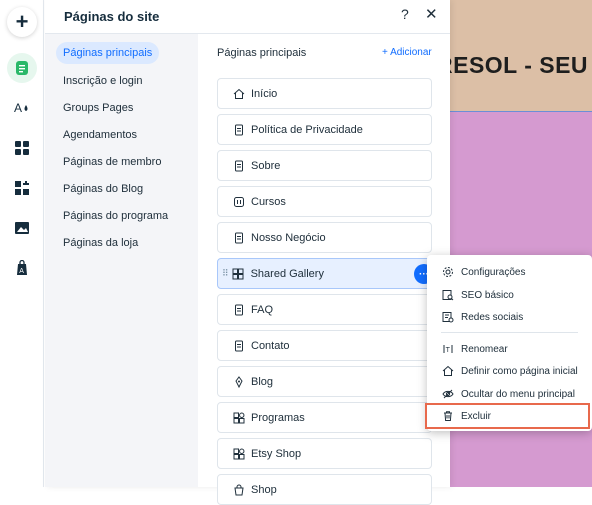 The height and width of the screenshot is (505, 592). Describe the element at coordinates (509, 349) in the screenshot. I see `menu-item-rename: T Renomear` at that location.